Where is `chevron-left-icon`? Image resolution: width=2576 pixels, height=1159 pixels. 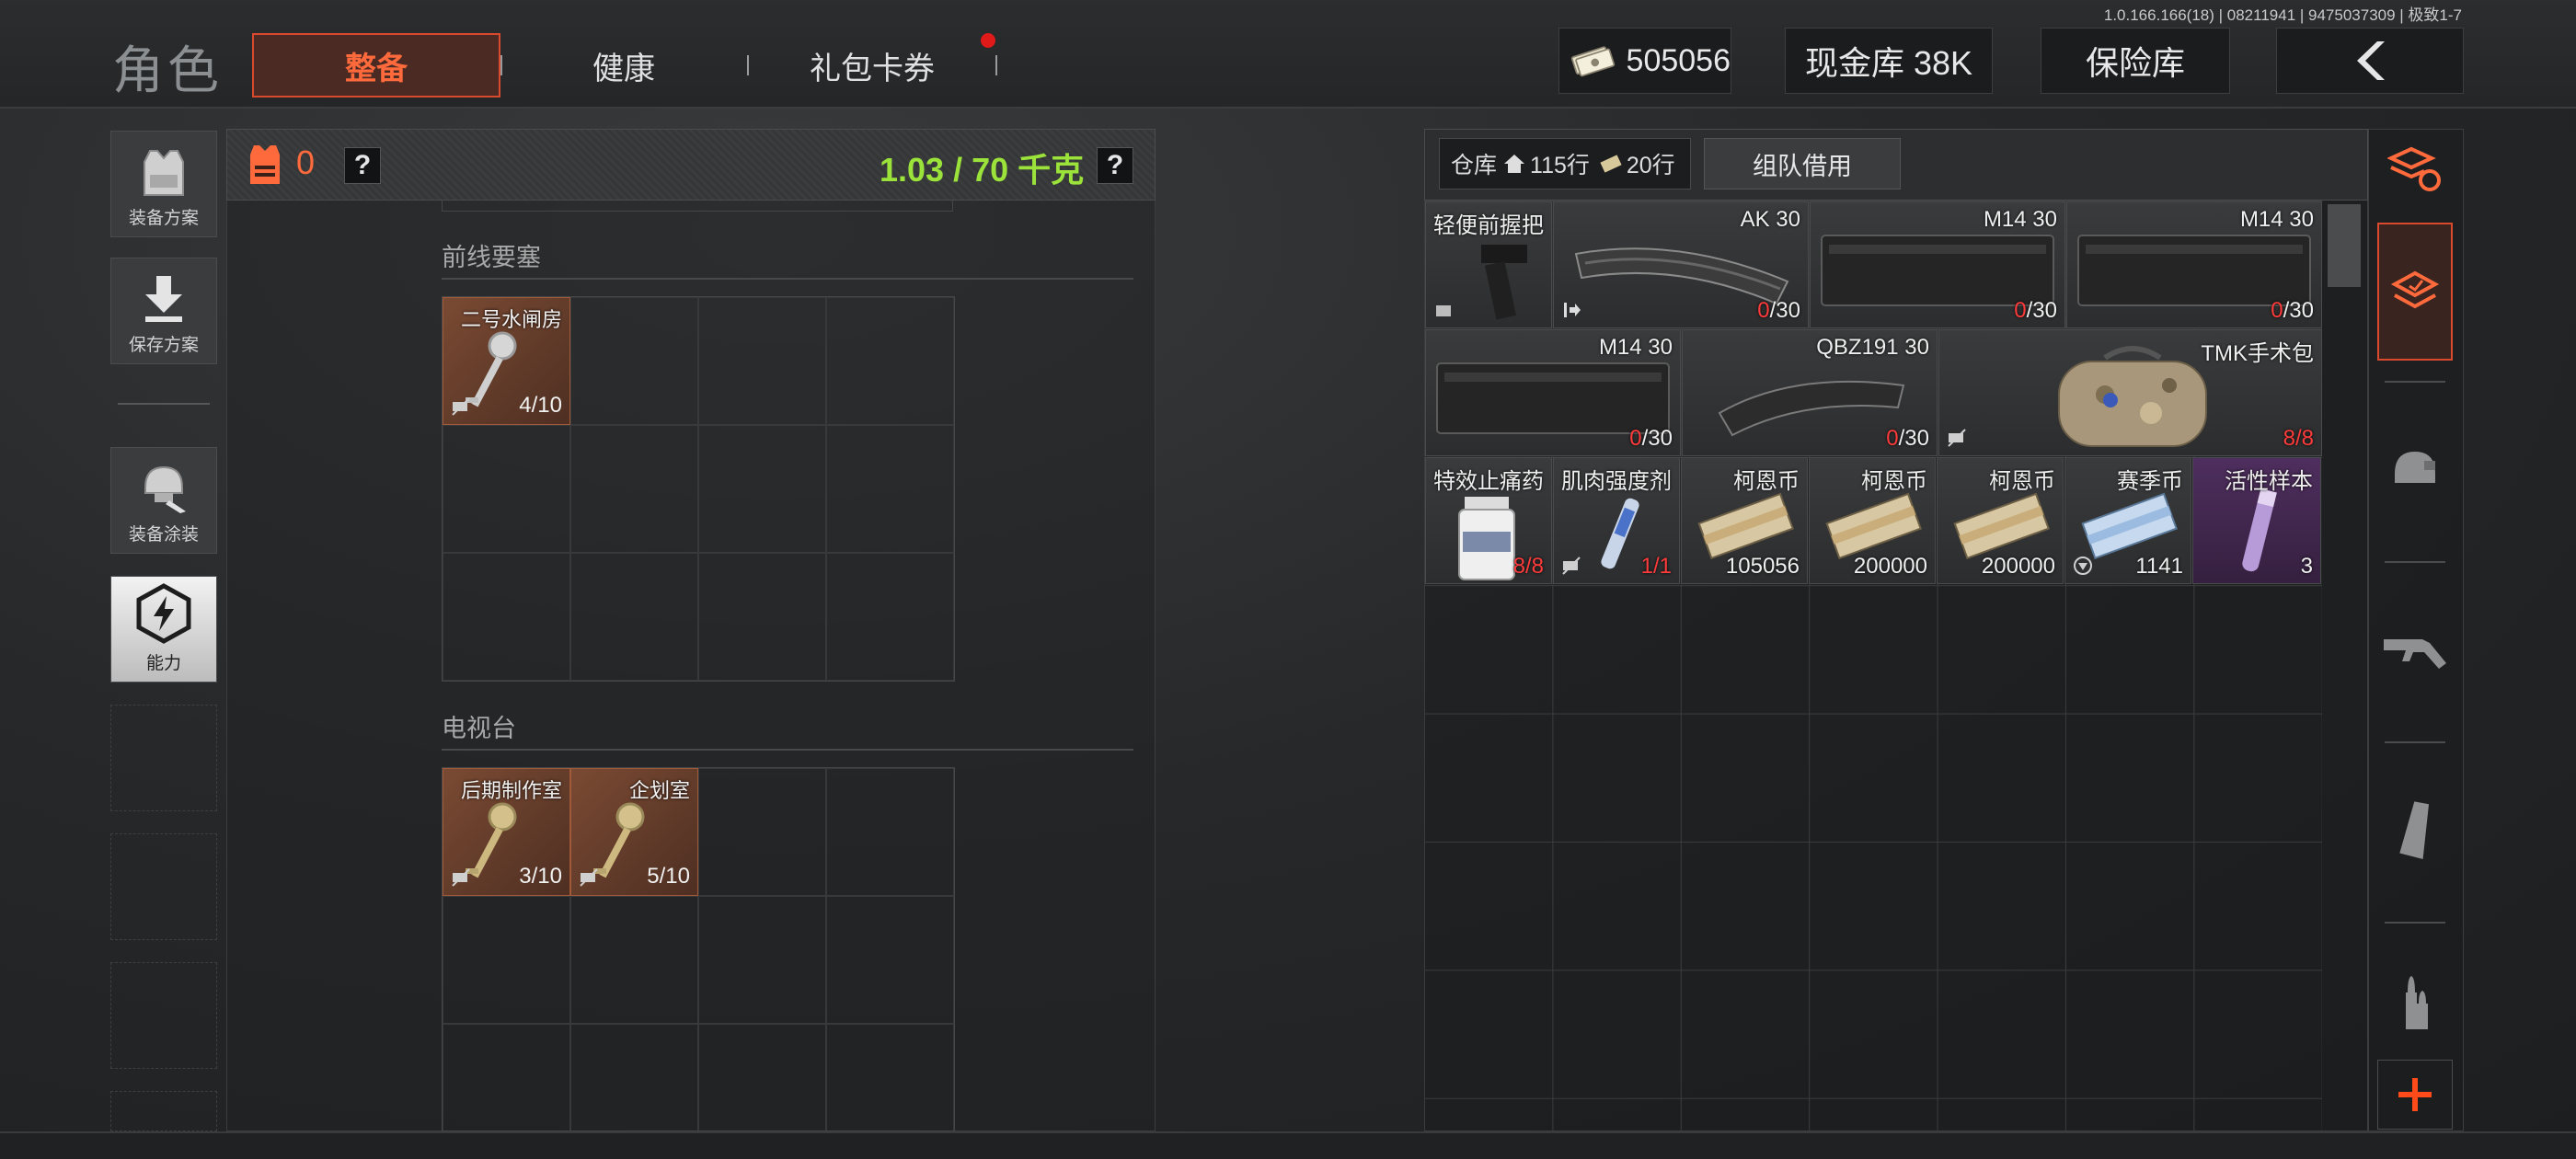
chevron-left-icon is located at coordinates (2371, 60).